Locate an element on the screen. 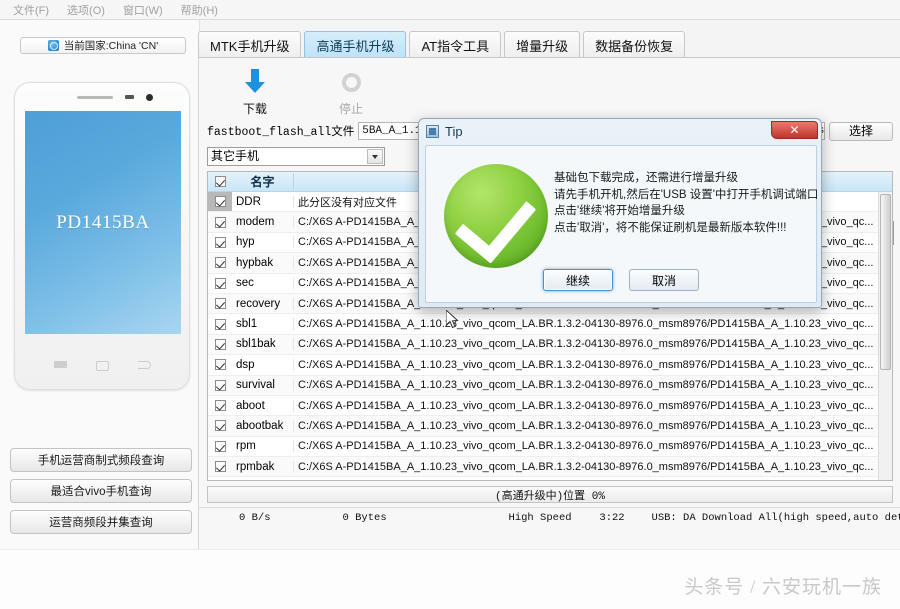 The height and width of the screenshot is (609, 900). globe-icon is located at coordinates (53, 45).